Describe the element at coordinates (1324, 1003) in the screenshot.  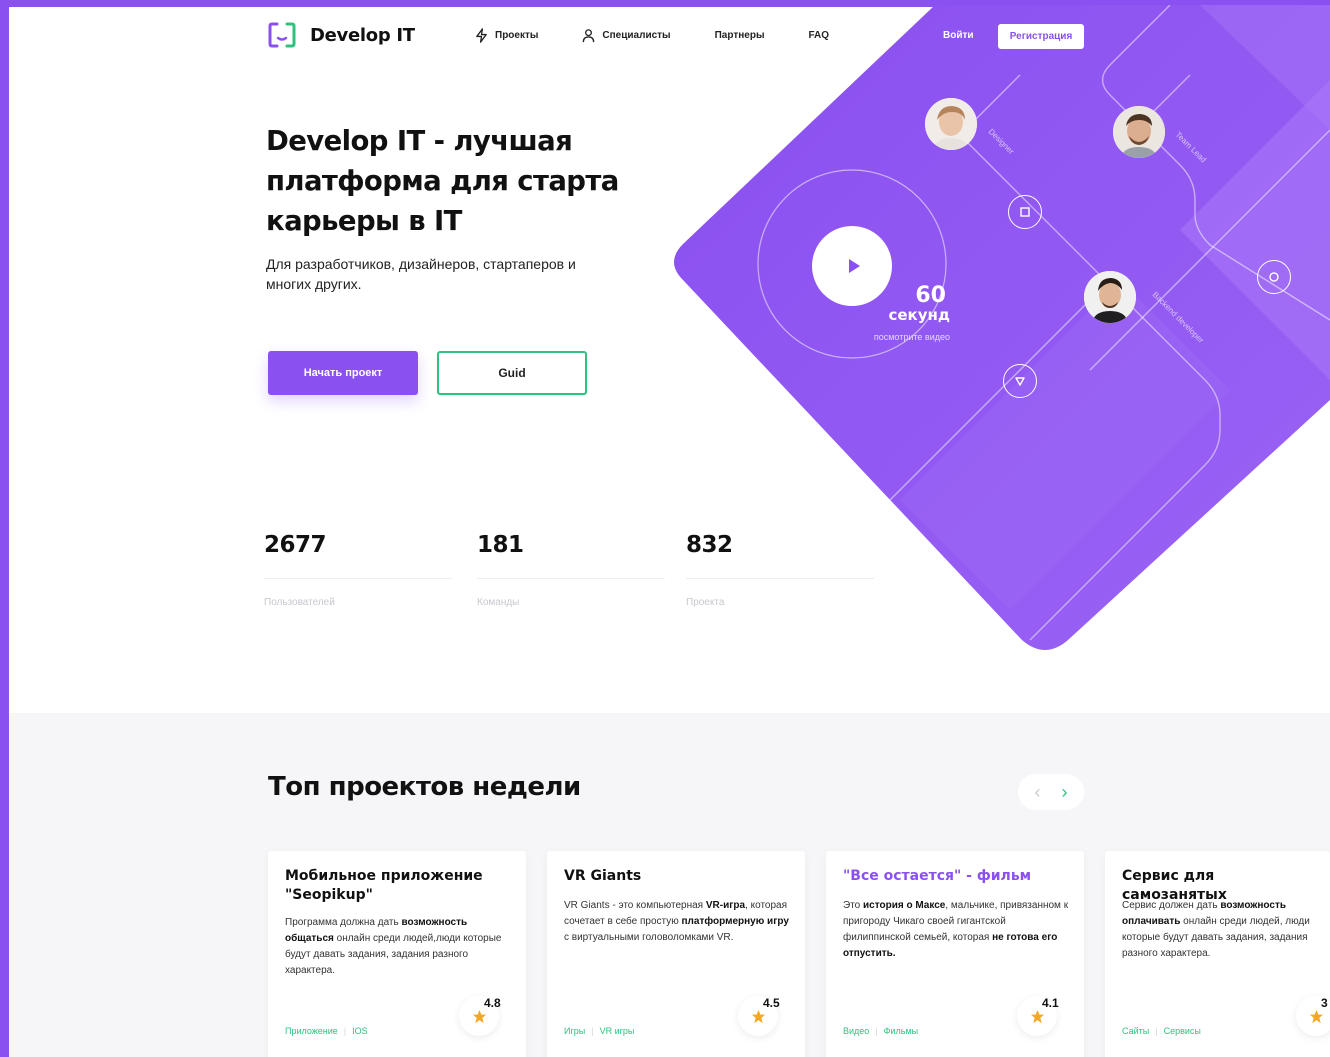
I see `rating-value: 3` at that location.